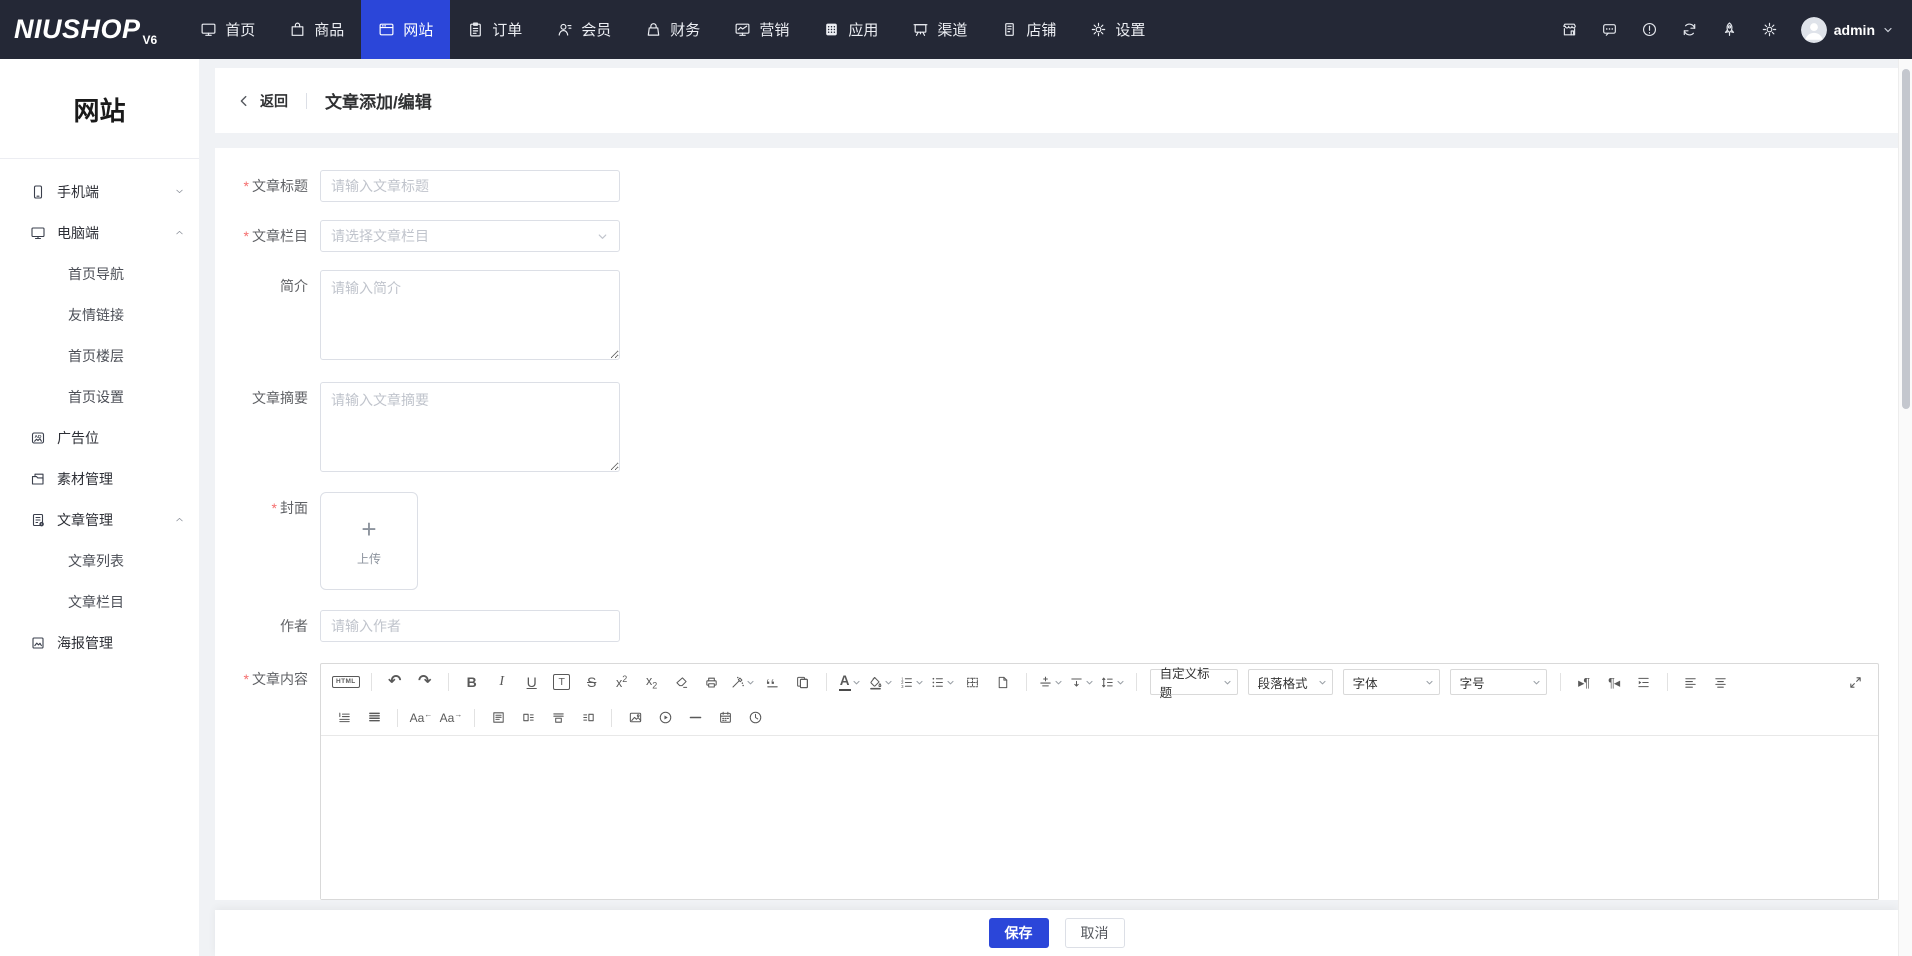 This screenshot has height=956, width=1912. I want to click on paste-button, so click(803, 682).